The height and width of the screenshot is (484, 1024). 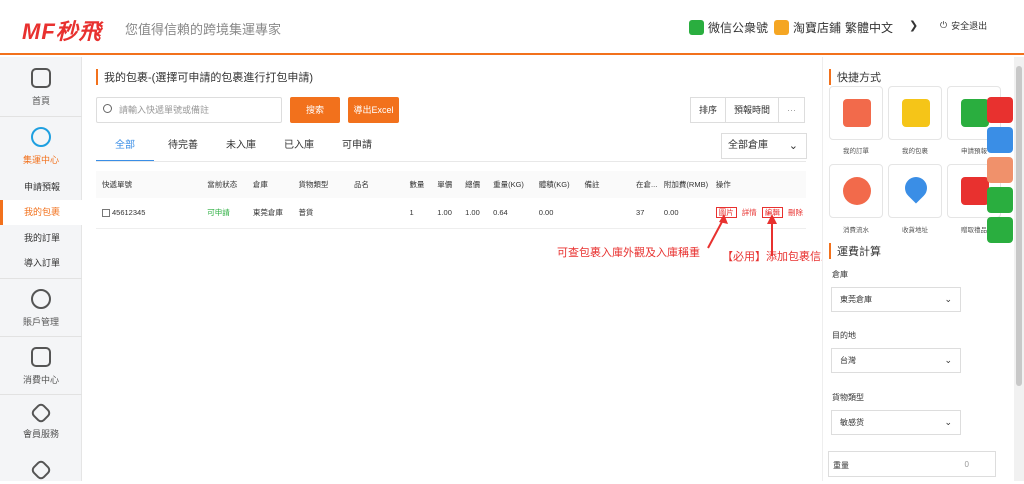 I want to click on sidebar-account-label: 賬戶管理, so click(x=40, y=322).